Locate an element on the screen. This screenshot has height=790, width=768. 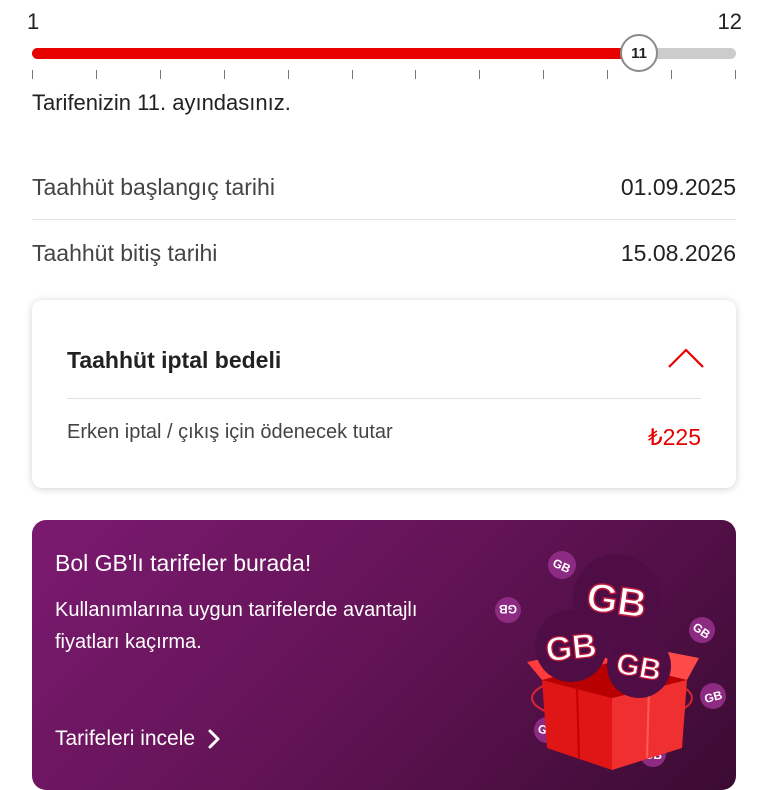
cancellation-fee-label: Erken iptal / çıkış için ödenecek tutar is located at coordinates (230, 432).